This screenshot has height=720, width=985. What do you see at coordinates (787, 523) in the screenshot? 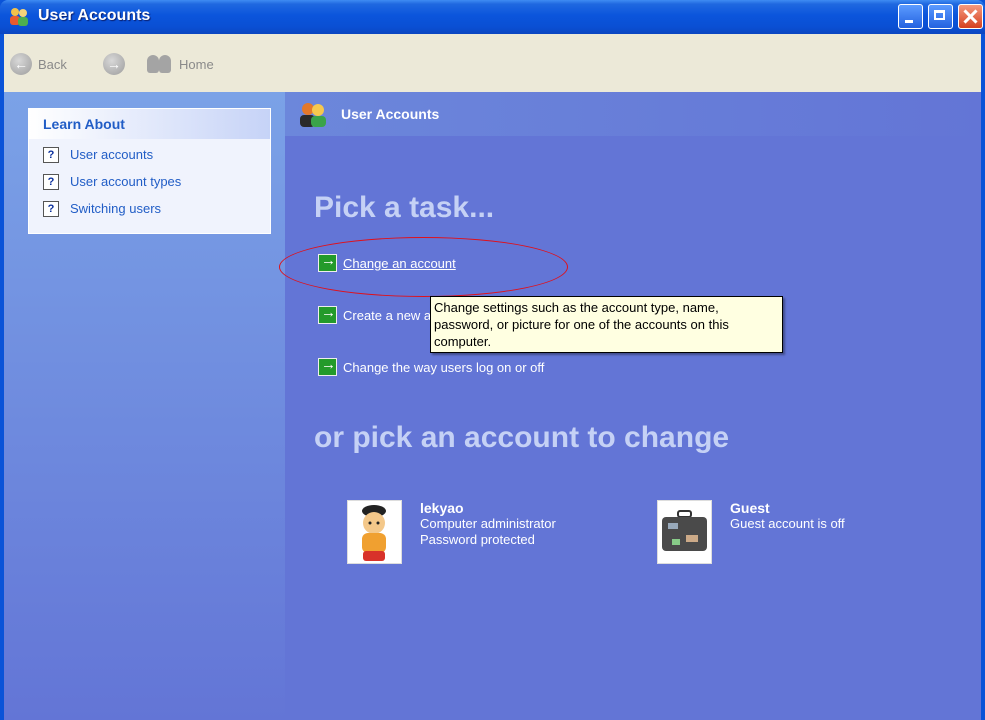
I see `account-type: Guest account is off` at bounding box center [787, 523].